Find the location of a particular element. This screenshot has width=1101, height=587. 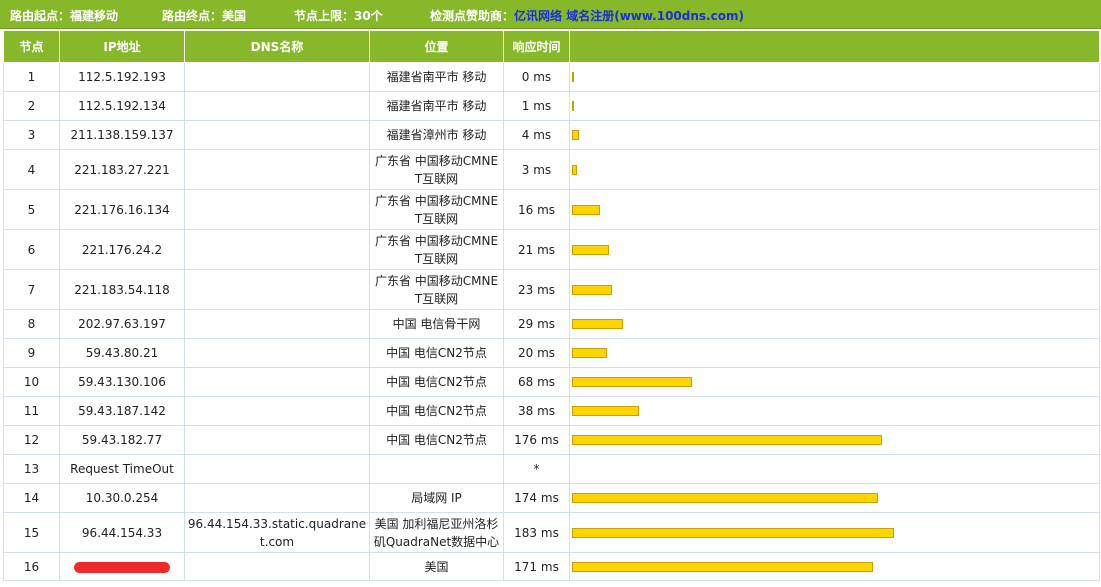

response-time-cell: 3 ms is located at coordinates (536, 169).